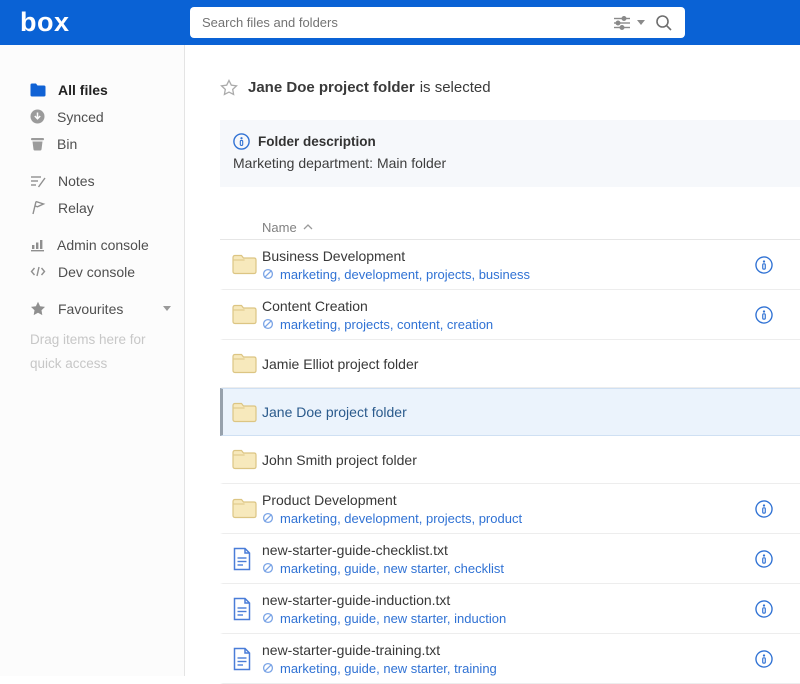 The width and height of the screenshot is (800, 684). Describe the element at coordinates (308, 227) in the screenshot. I see `sort-ascending-icon` at that location.